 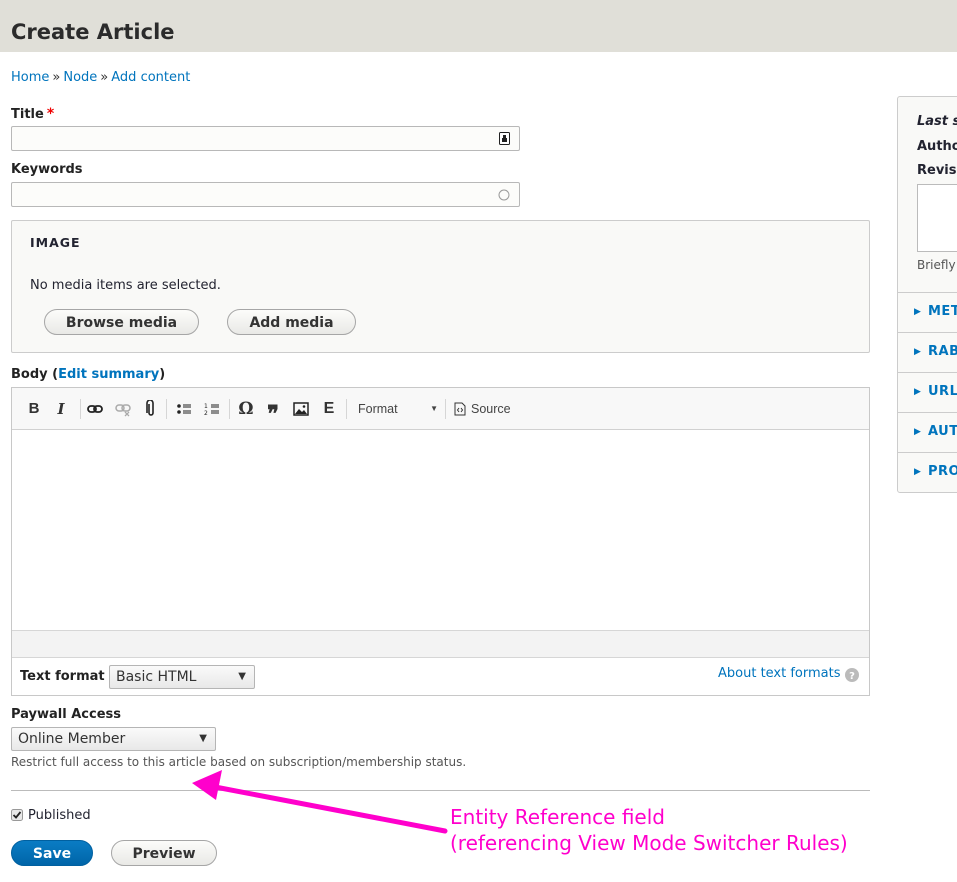 I want to click on link-icon, so click(x=95, y=409).